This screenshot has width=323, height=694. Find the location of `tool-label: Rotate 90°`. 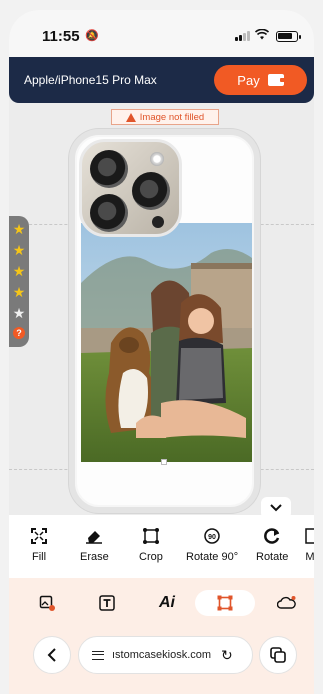

tool-label: Rotate 90° is located at coordinates (212, 557).